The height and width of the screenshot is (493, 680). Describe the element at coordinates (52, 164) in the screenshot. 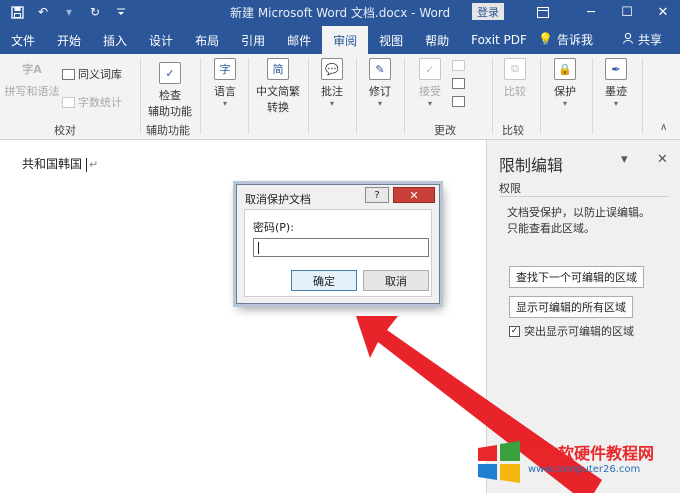

I see `document-text: 共和国韩国` at that location.